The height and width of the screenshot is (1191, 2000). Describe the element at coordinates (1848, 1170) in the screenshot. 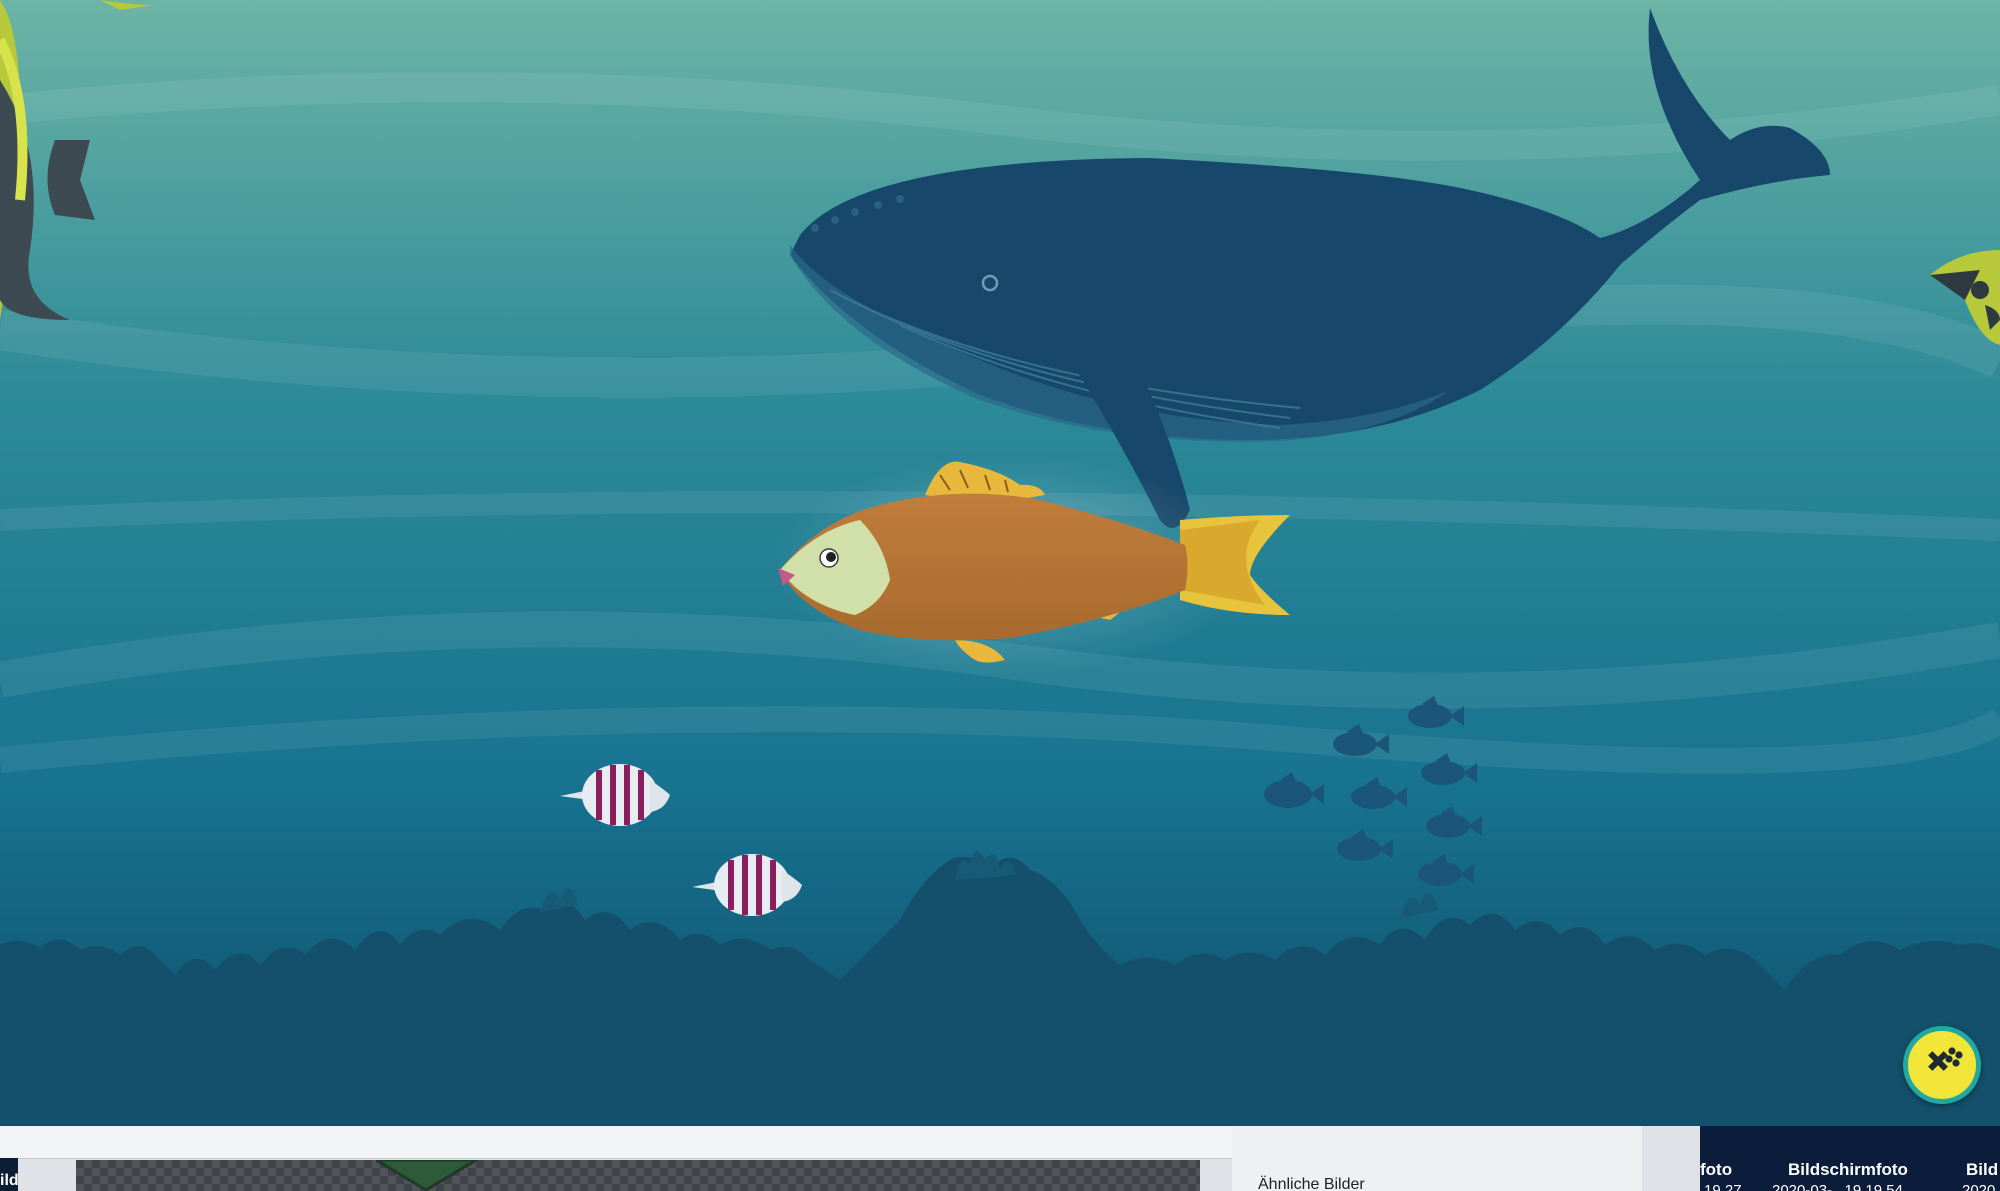

I see `finder-file-label: Bildschirmfoto` at that location.